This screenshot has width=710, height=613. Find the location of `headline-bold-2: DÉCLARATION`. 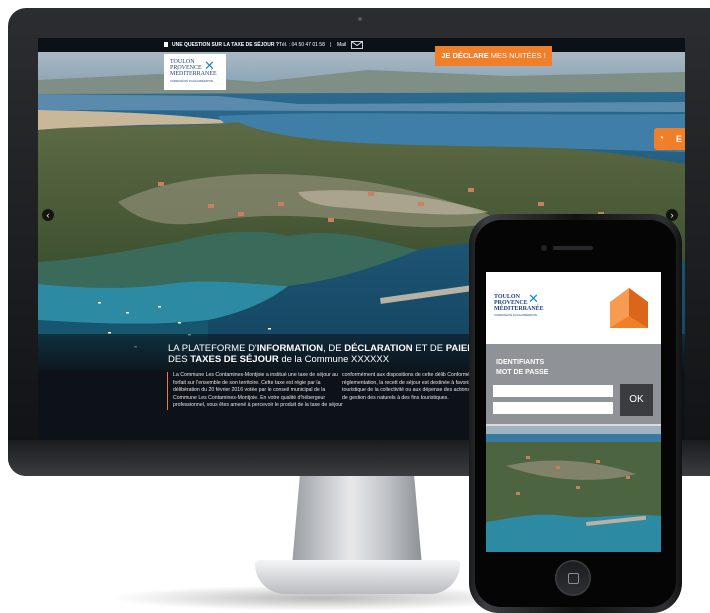

headline-bold-2: DÉCLARATION is located at coordinates (378, 348).